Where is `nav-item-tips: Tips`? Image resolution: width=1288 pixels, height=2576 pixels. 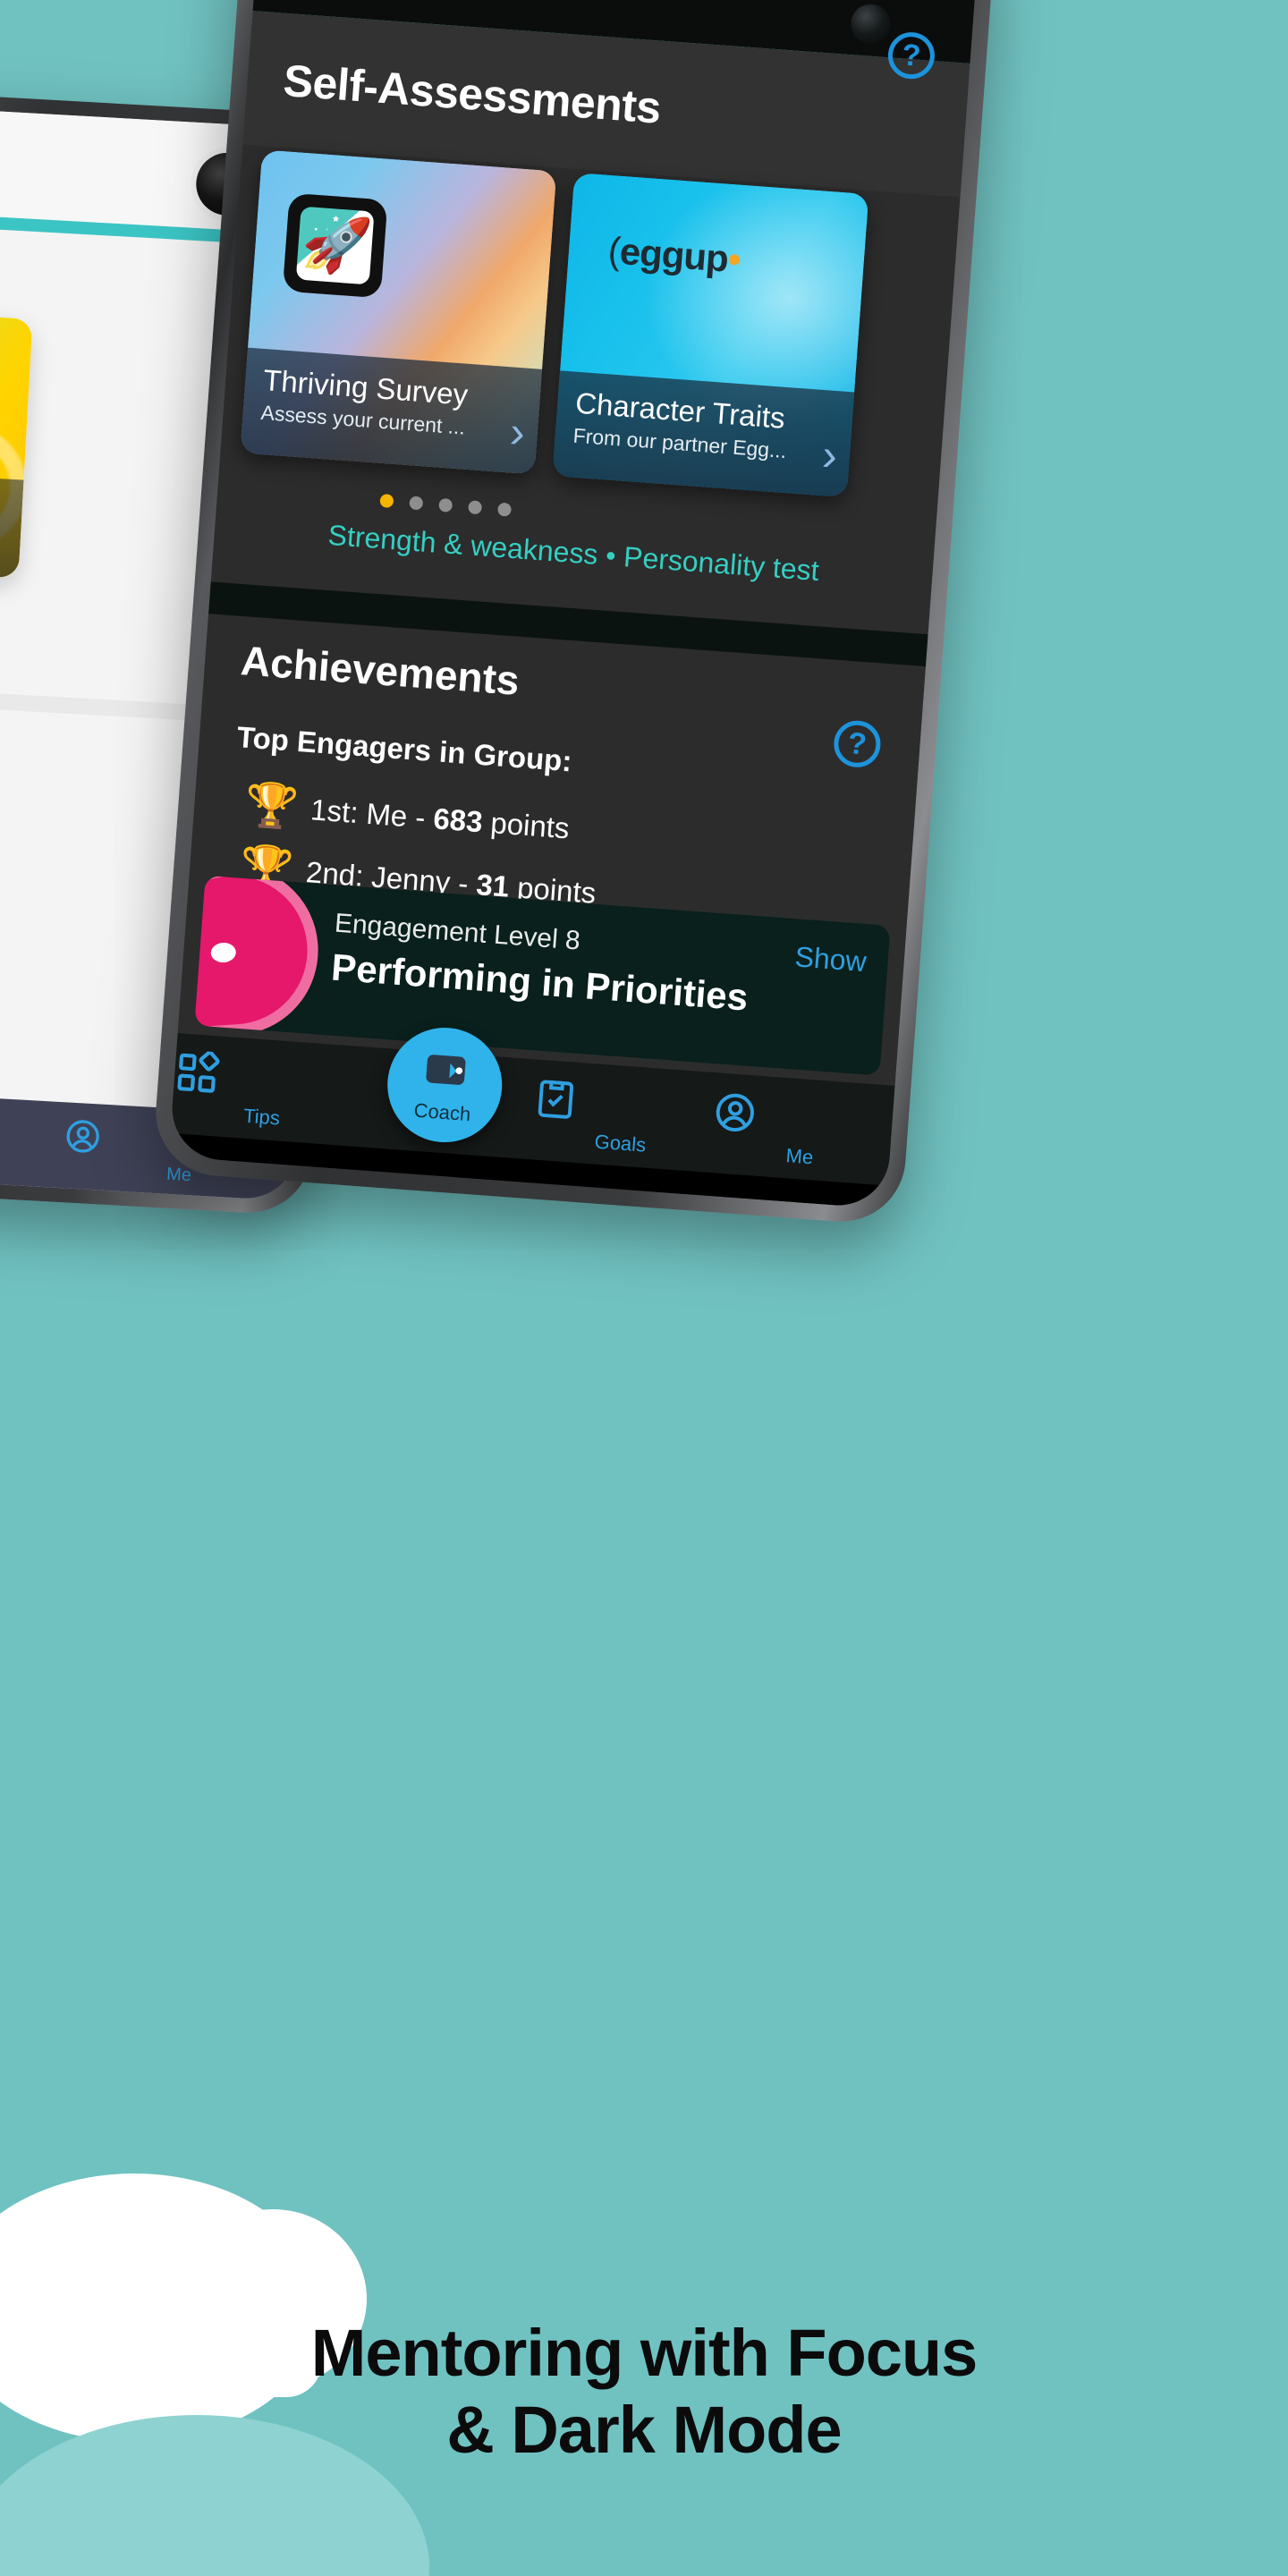
nav-item-tips: Tips is located at coordinates (263, 1092).